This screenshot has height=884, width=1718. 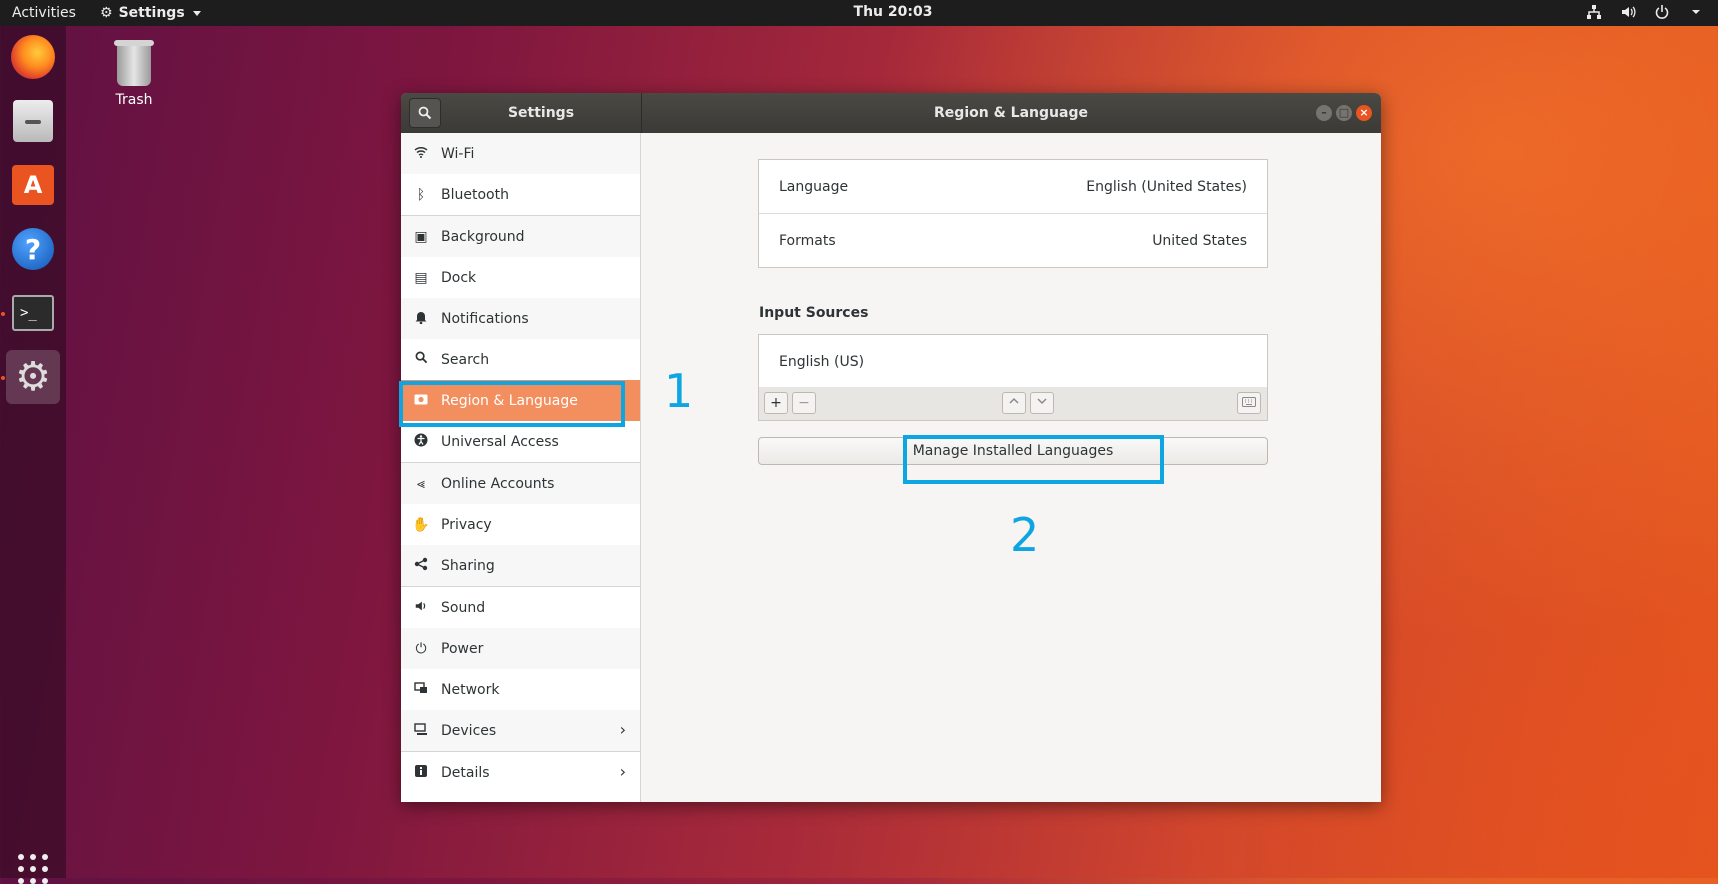 What do you see at coordinates (1324, 113) in the screenshot?
I see `minimize-button: –` at bounding box center [1324, 113].